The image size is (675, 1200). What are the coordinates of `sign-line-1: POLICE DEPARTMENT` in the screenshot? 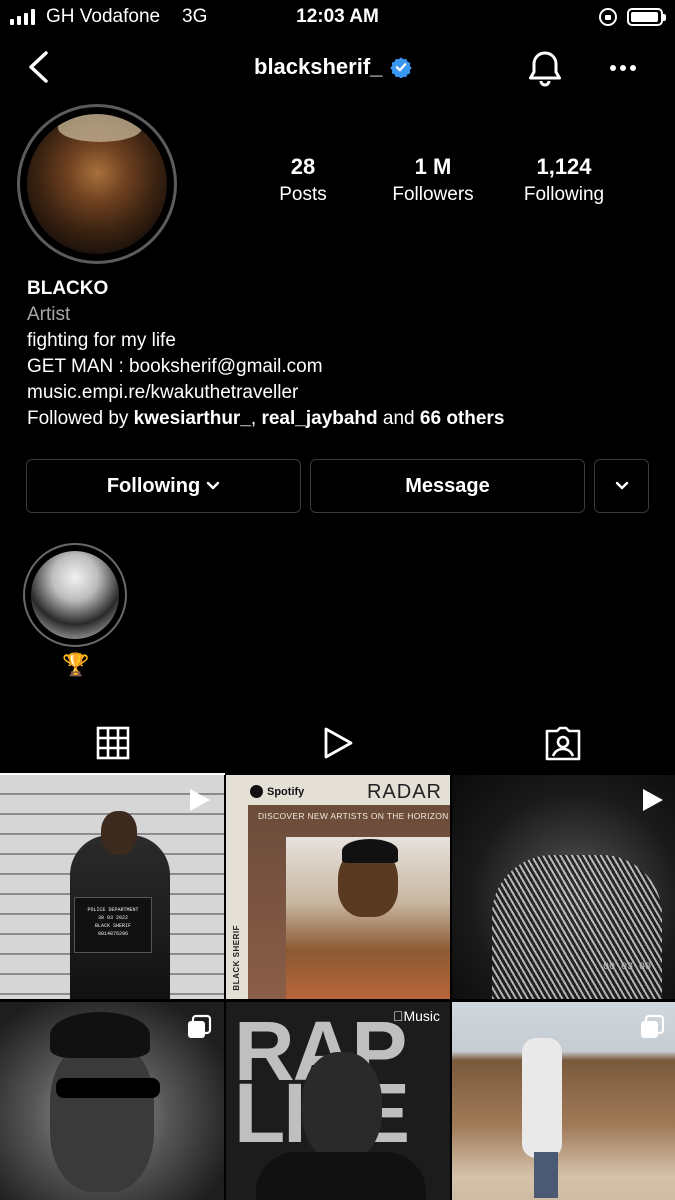 It's located at (113, 910).